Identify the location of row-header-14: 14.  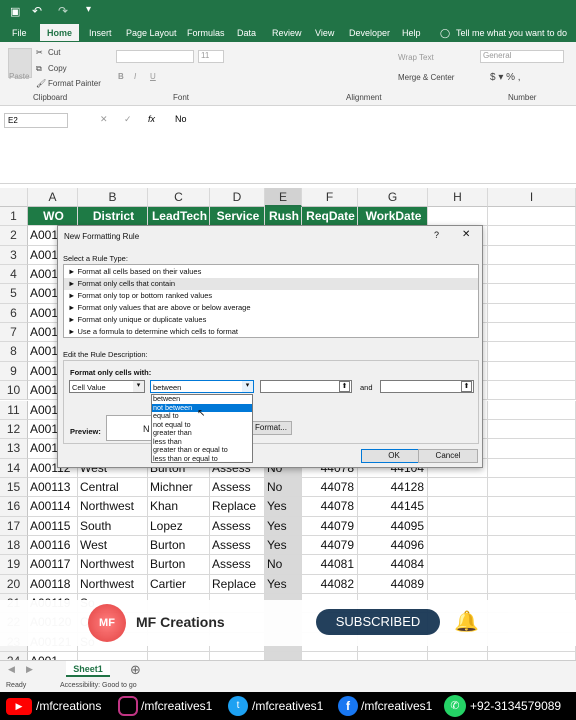
(14, 468).